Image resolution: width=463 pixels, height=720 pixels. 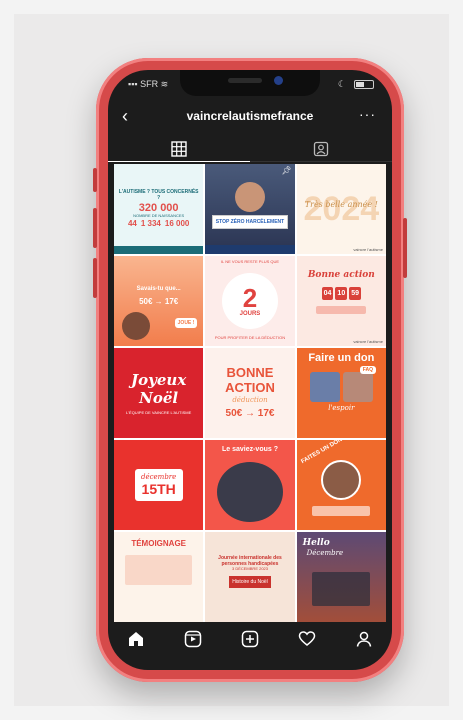 I want to click on post-title: Bonne action, so click(x=341, y=275).